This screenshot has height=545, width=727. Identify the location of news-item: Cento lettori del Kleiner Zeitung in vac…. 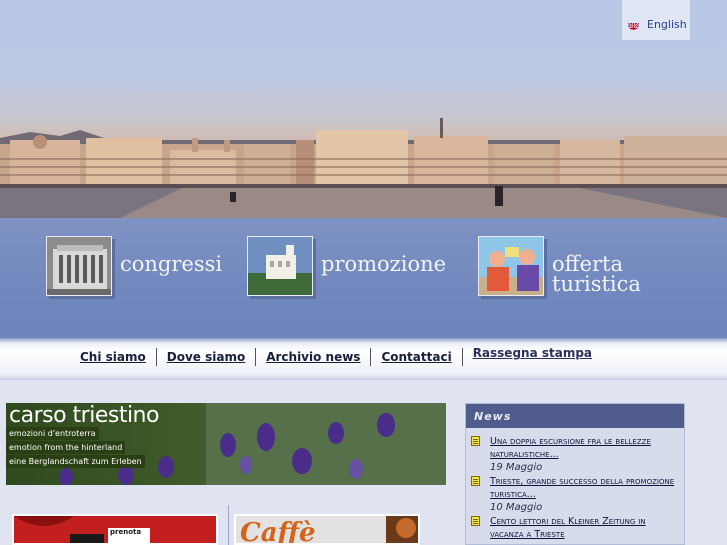
(575, 528).